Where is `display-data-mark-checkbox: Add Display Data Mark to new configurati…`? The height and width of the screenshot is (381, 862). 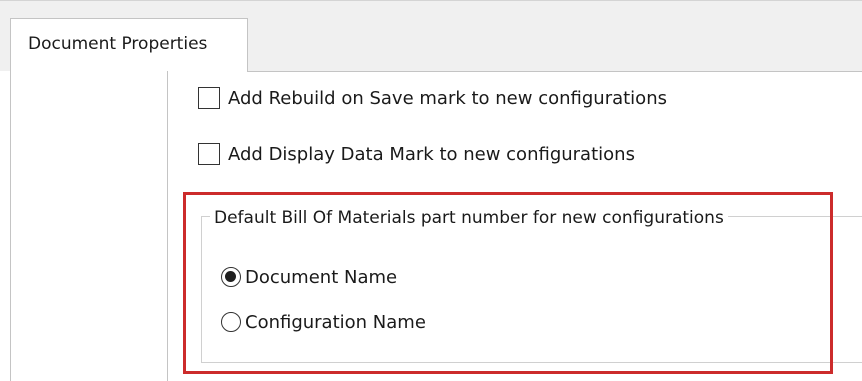 display-data-mark-checkbox: Add Display Data Mark to new configurati… is located at coordinates (416, 154).